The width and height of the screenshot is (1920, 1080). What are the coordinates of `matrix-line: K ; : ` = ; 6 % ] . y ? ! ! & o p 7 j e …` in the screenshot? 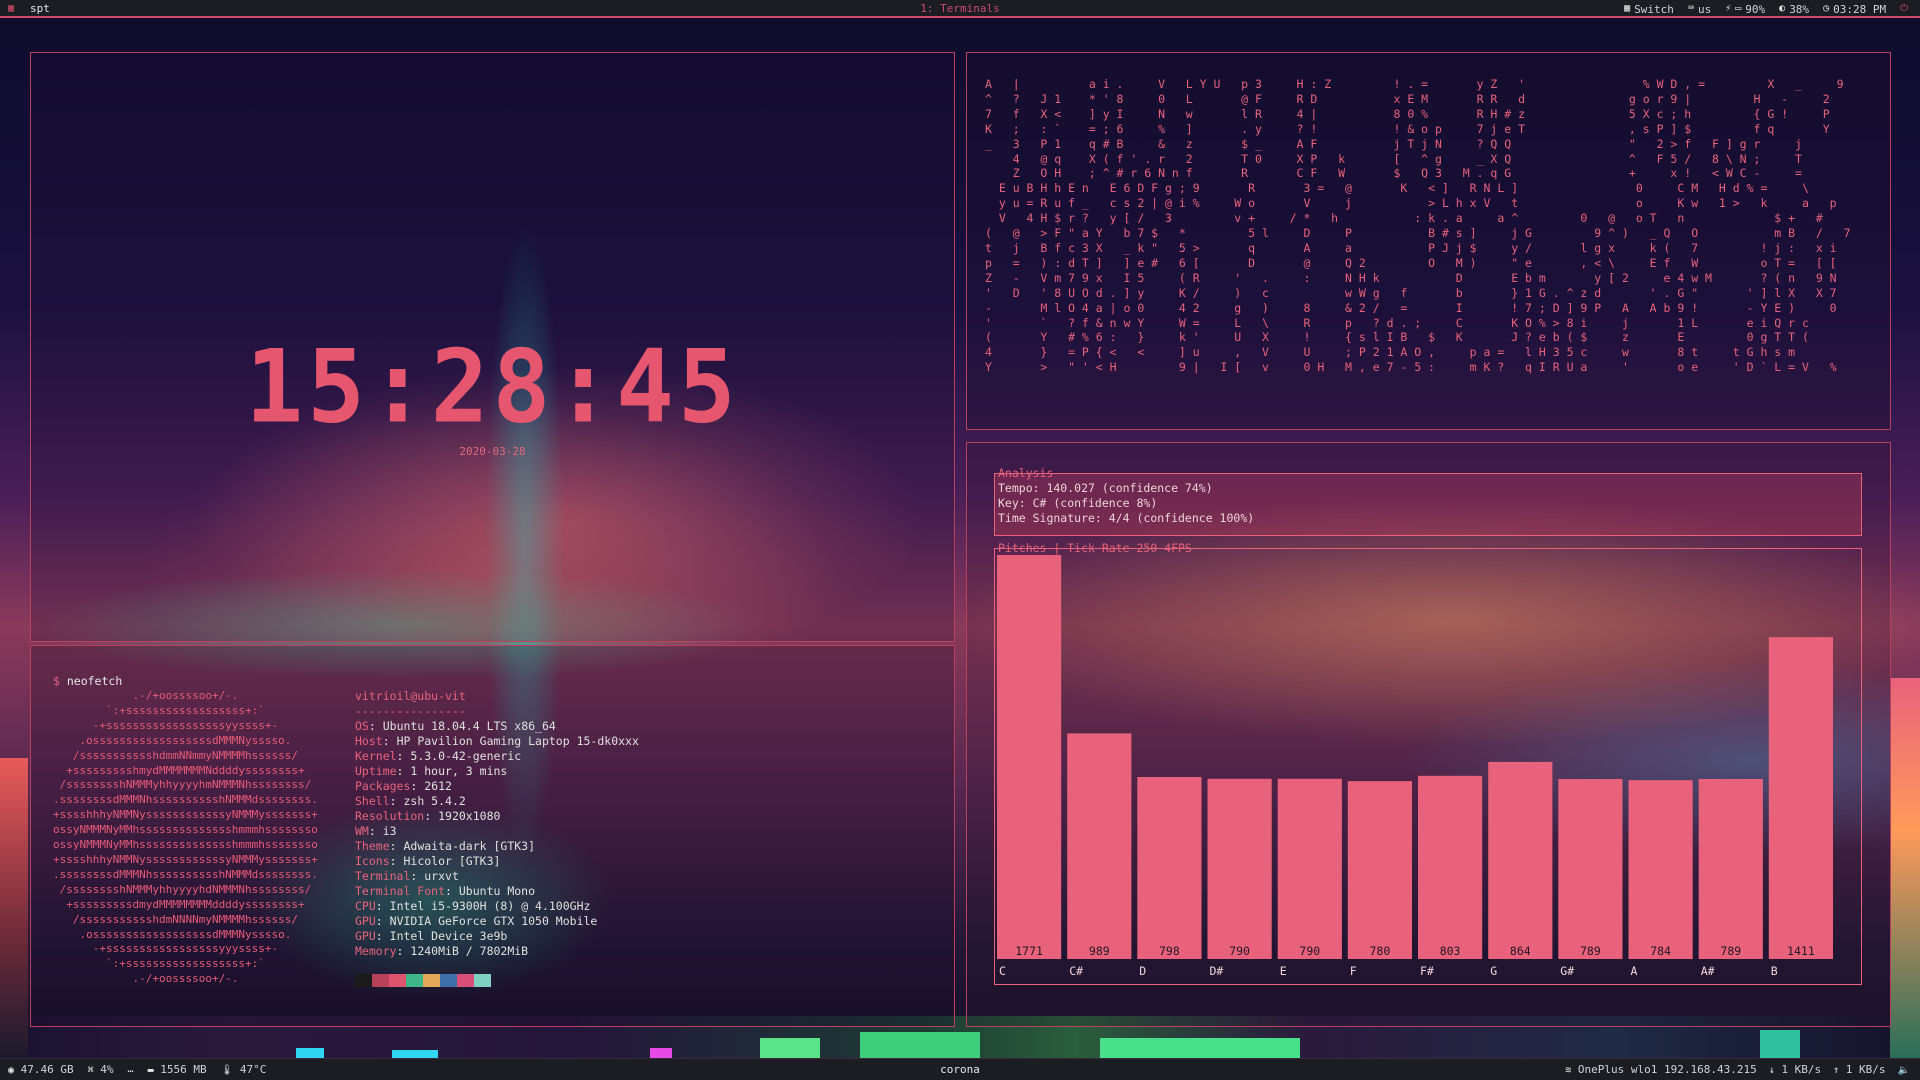 It's located at (1407, 128).